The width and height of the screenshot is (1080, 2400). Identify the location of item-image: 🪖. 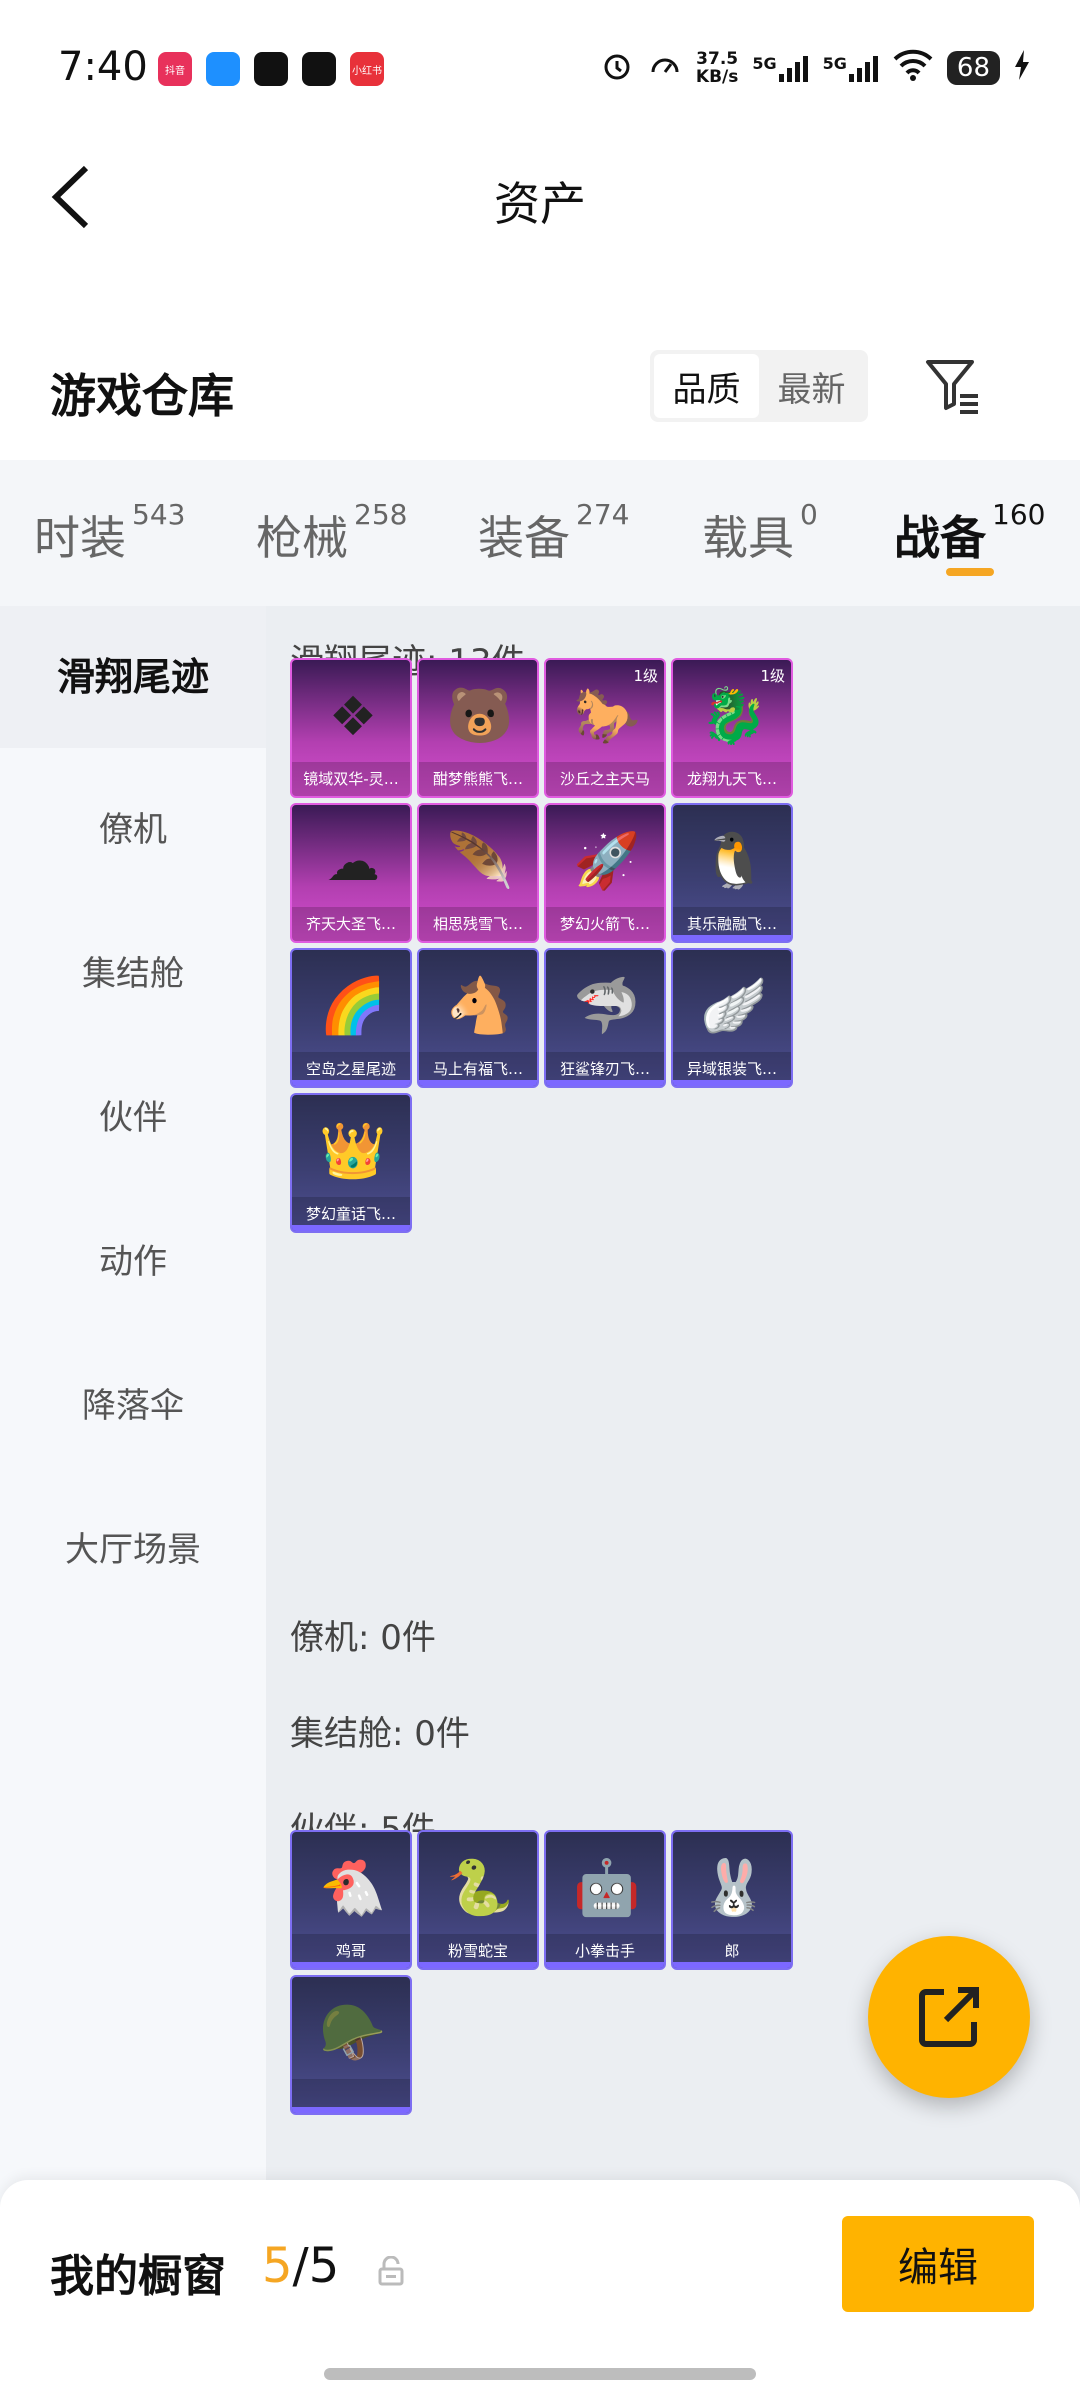
(353, 2032).